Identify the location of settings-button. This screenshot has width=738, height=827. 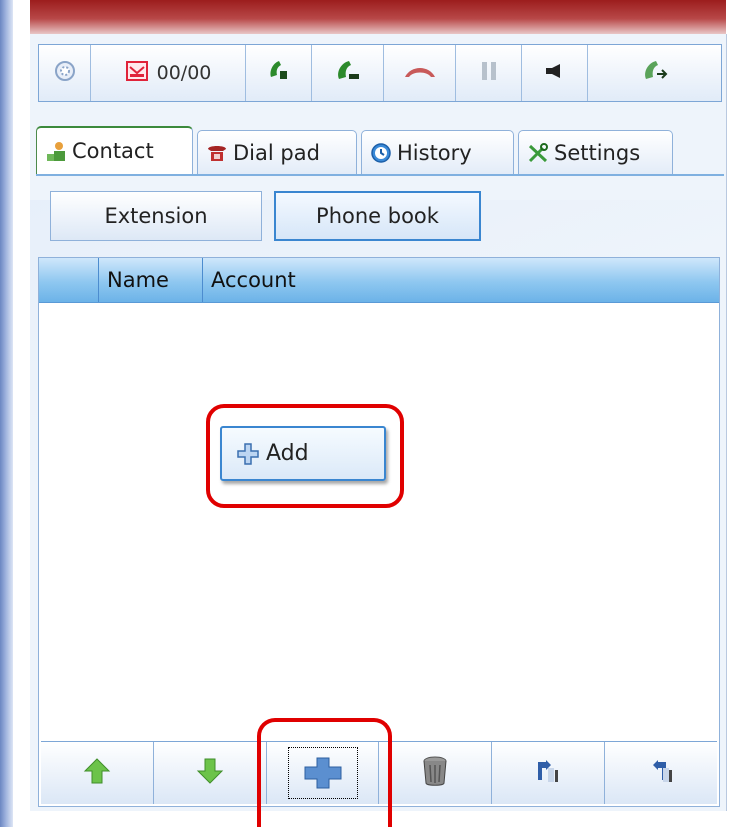
(65, 73).